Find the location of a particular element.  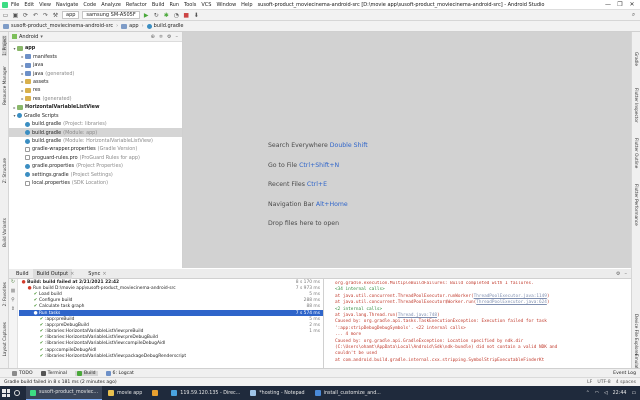

sync-icon: ⟳ is located at coordinates (25, 15).